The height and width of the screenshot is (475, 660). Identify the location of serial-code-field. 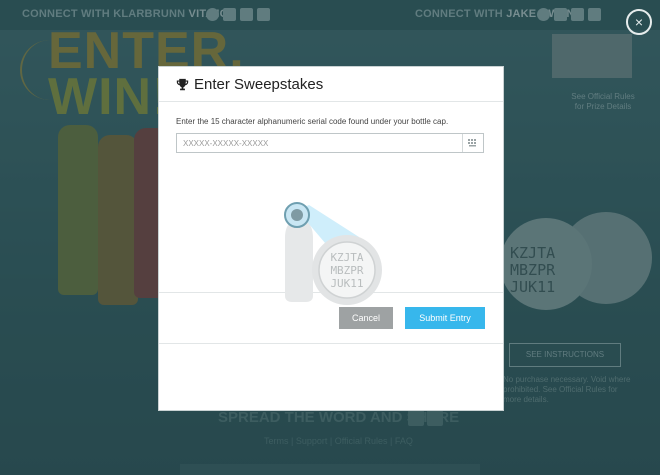
(330, 143).